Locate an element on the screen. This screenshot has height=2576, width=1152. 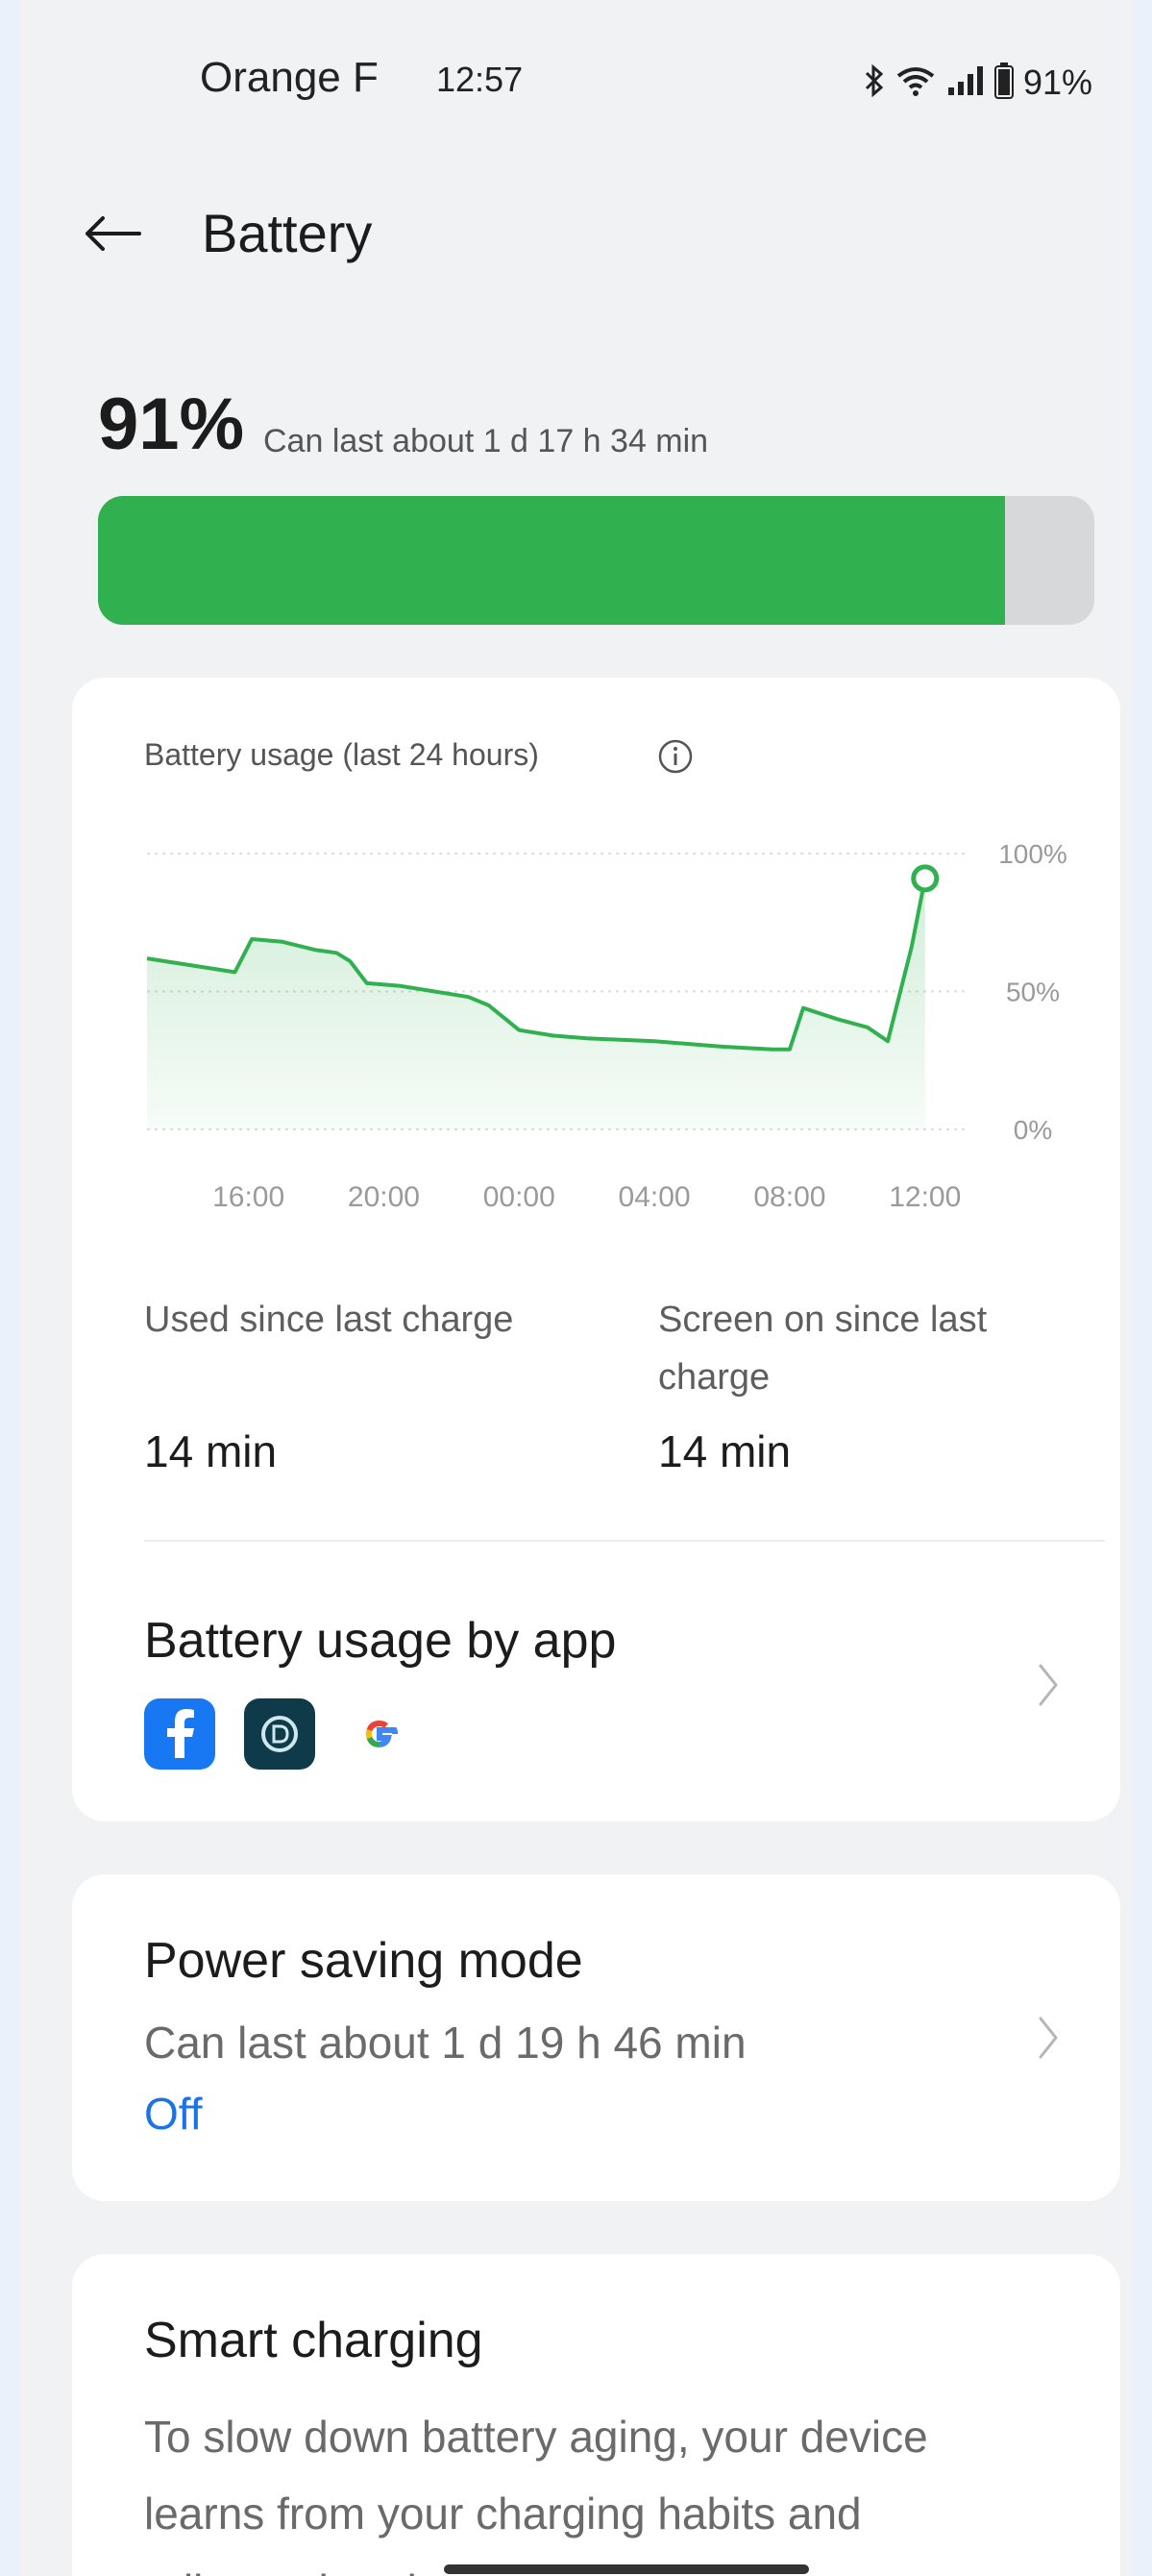
y-tick-label: 100% is located at coordinates (1032, 854).